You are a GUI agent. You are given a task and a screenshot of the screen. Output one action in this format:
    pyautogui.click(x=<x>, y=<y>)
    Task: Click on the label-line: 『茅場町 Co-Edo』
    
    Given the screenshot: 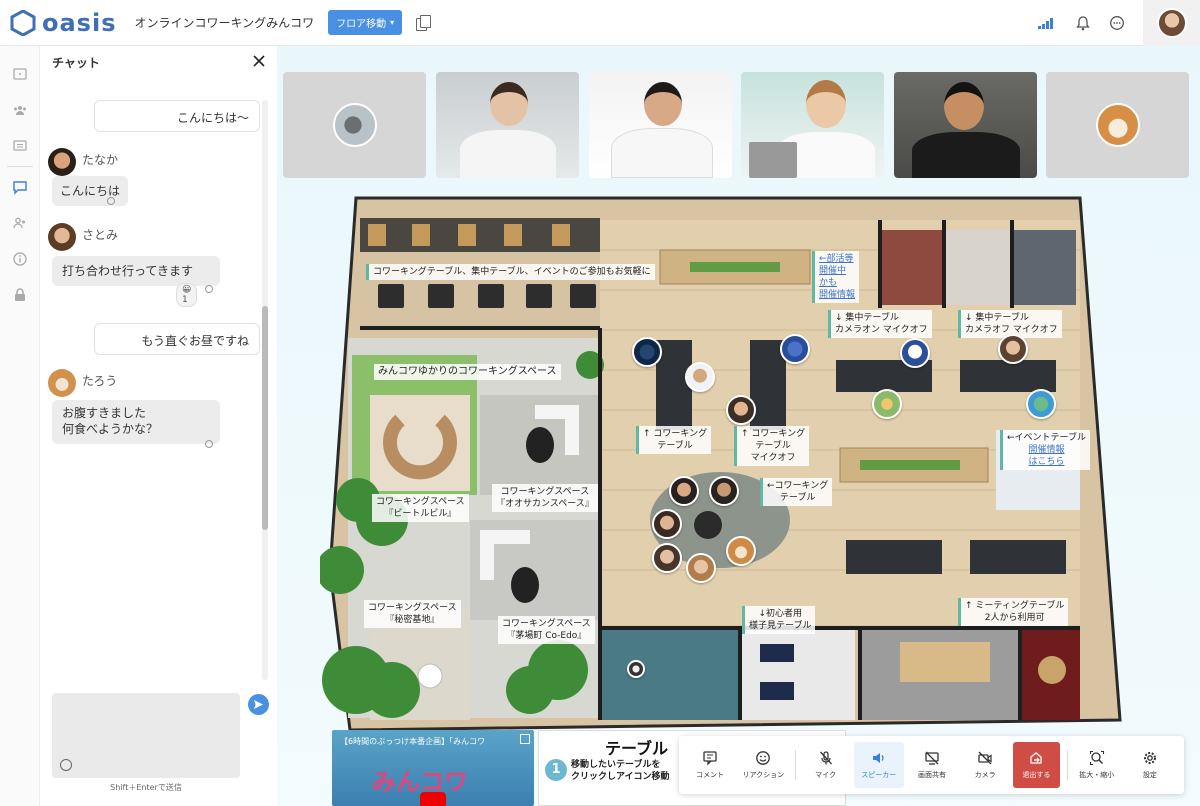 What is the action you would take?
    pyautogui.click(x=546, y=636)
    